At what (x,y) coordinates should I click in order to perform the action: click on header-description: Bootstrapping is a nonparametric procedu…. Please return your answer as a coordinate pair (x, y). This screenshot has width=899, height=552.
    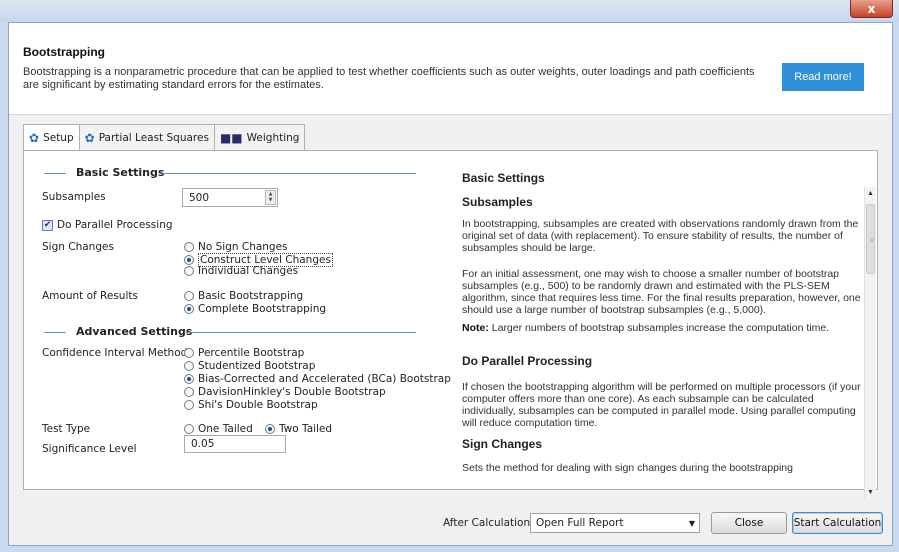
    Looking at the image, I should click on (389, 78).